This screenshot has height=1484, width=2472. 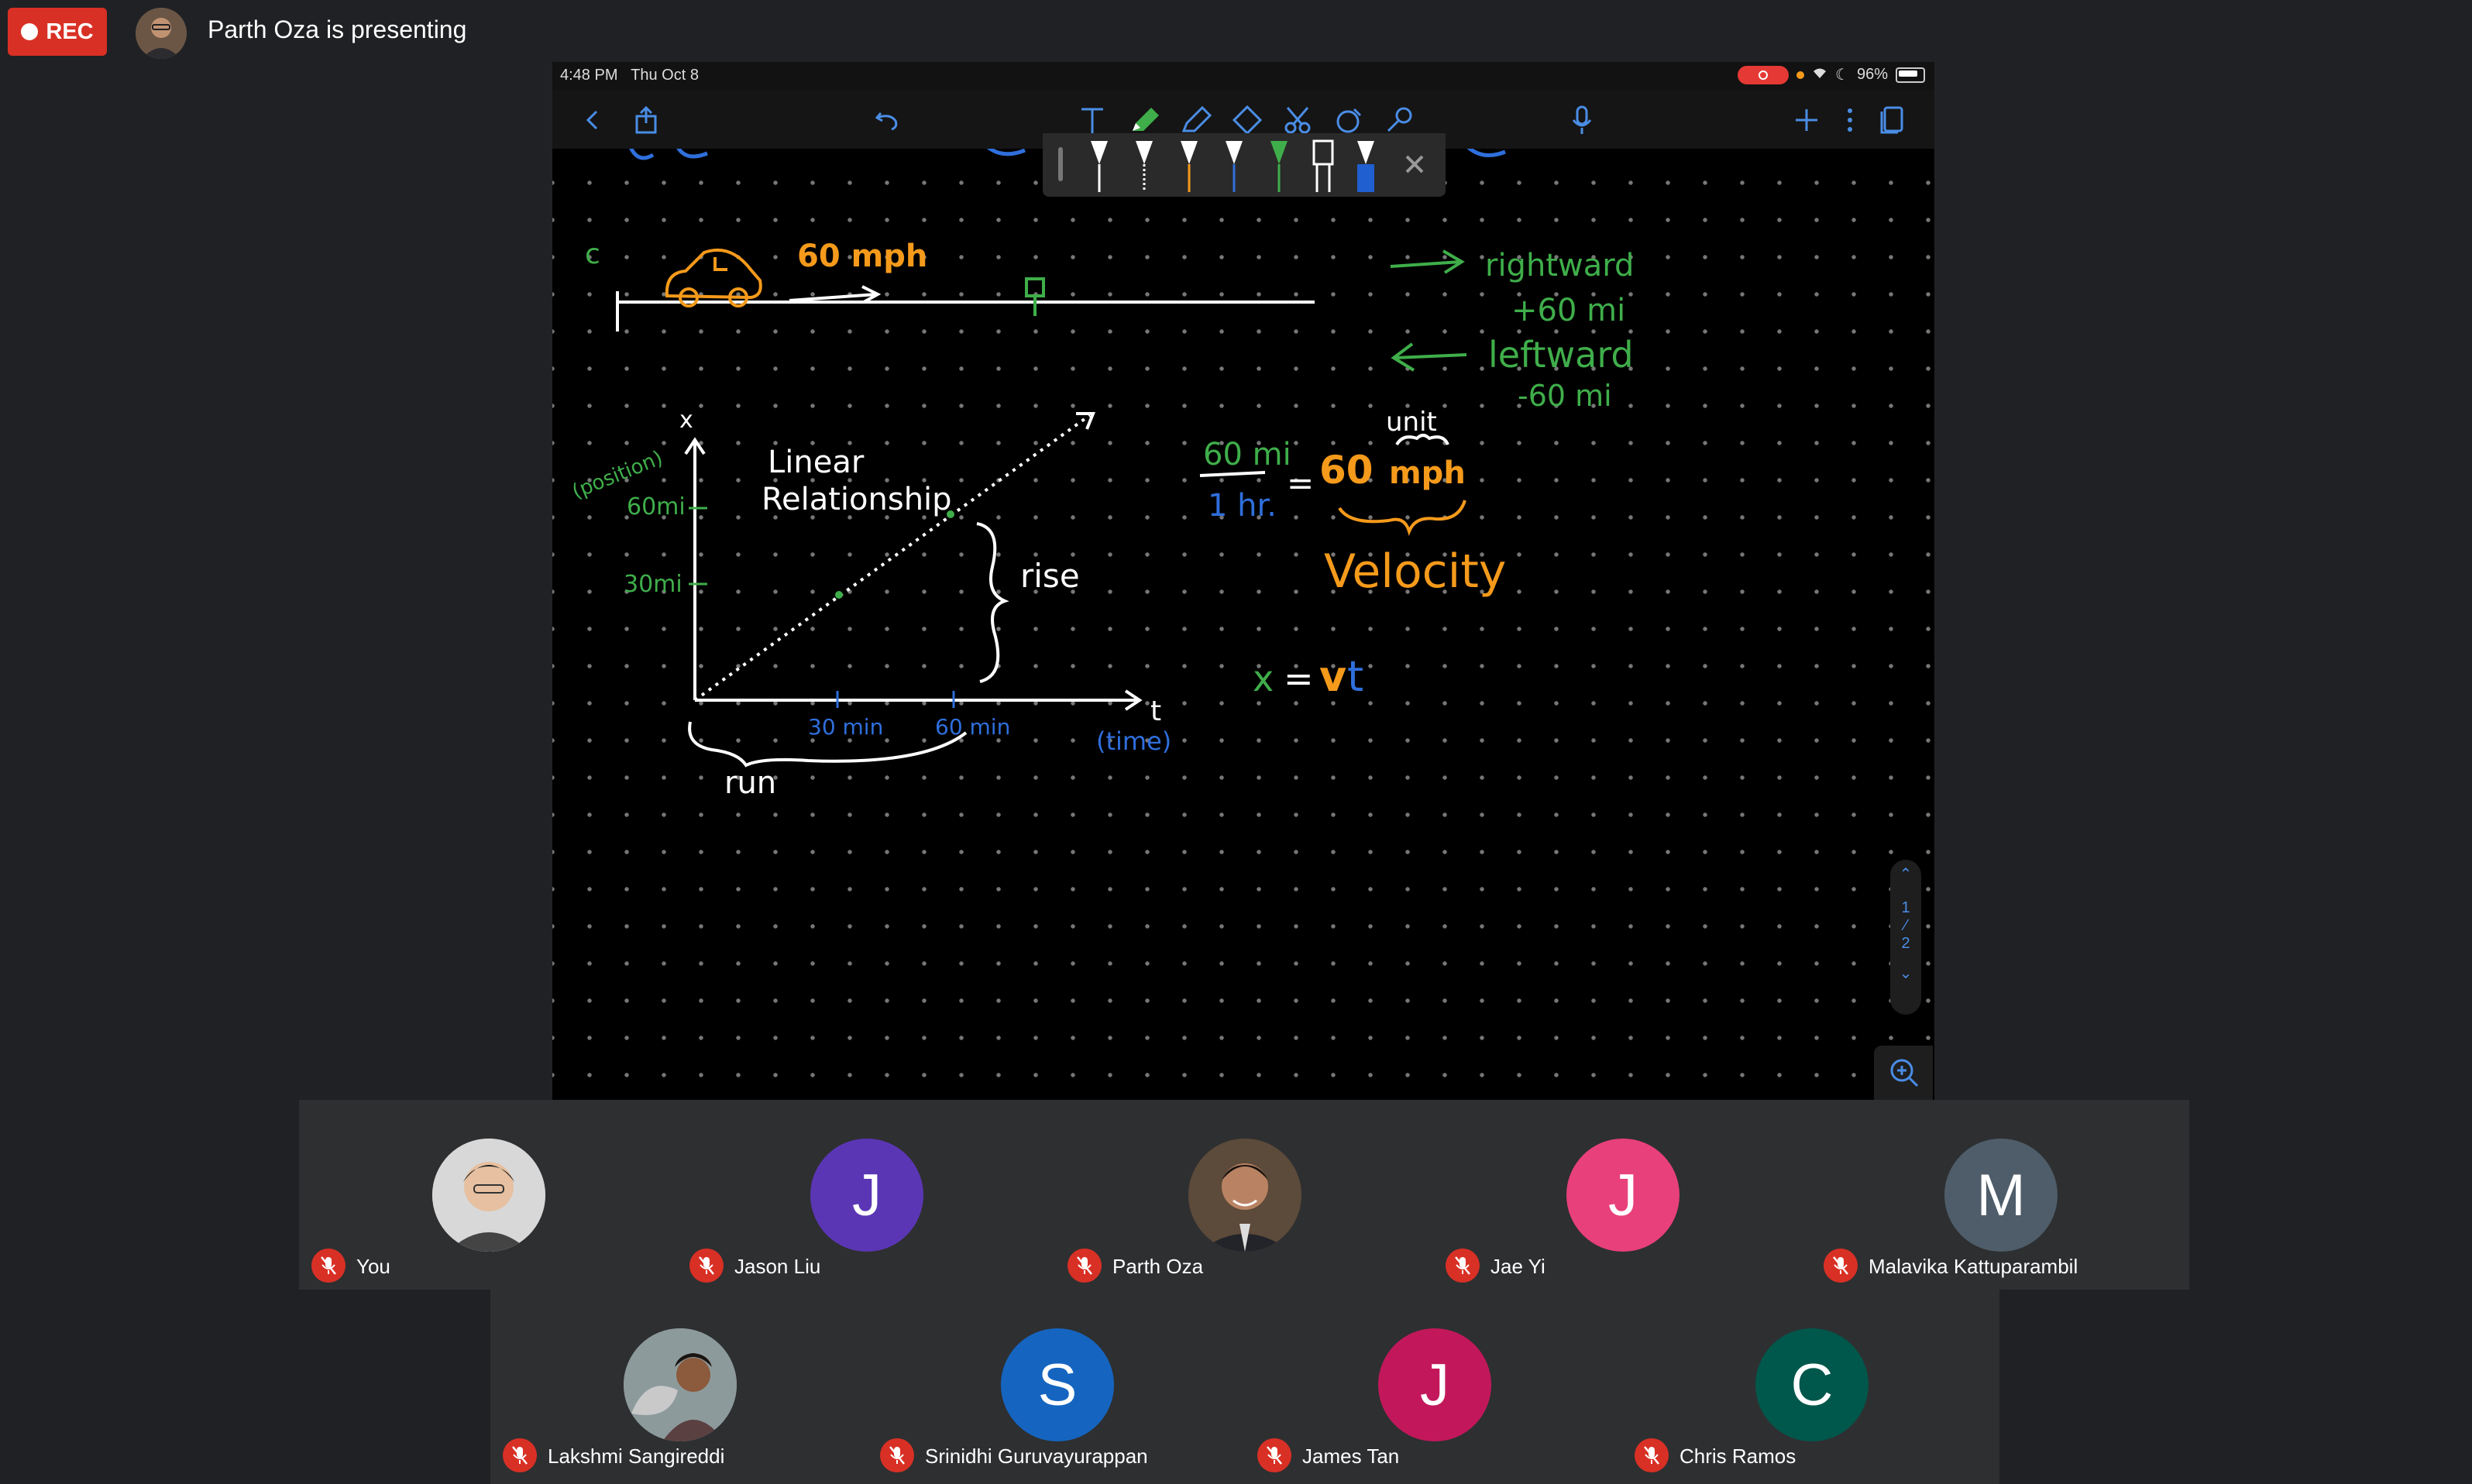 I want to click on participant-name: Chris Ramos, so click(x=1738, y=1456).